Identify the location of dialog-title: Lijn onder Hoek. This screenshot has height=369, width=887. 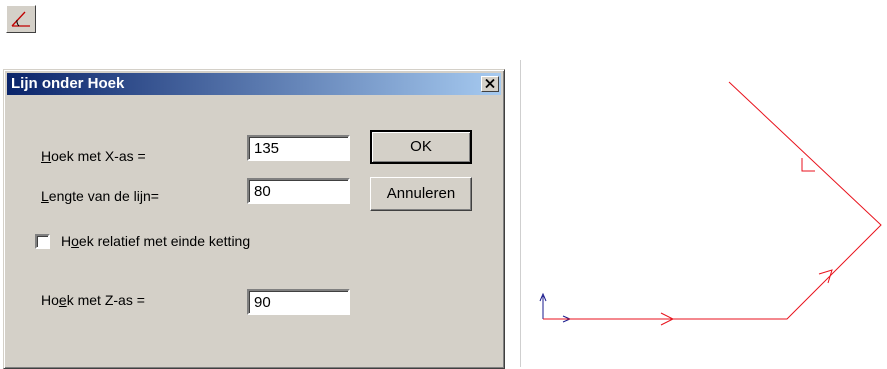
(68, 83).